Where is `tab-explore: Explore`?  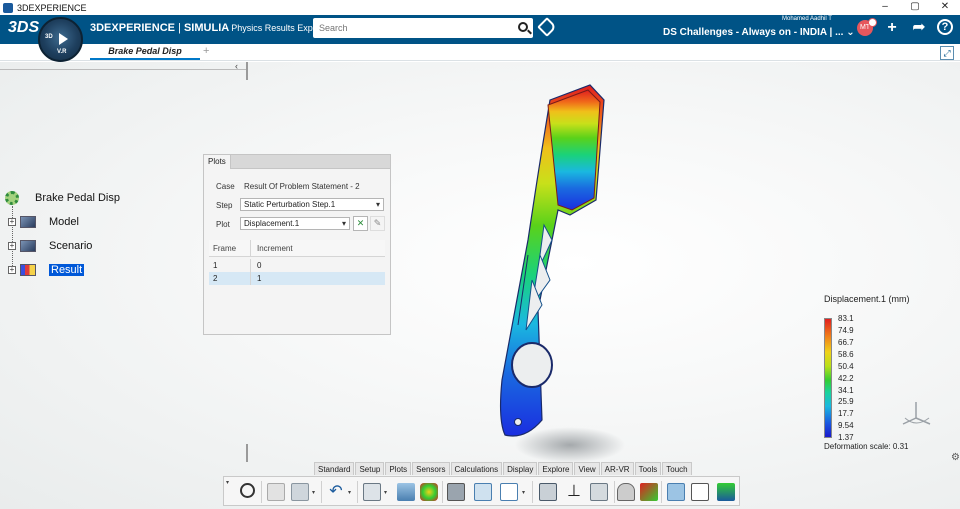
tab-explore: Explore is located at coordinates (556, 468).